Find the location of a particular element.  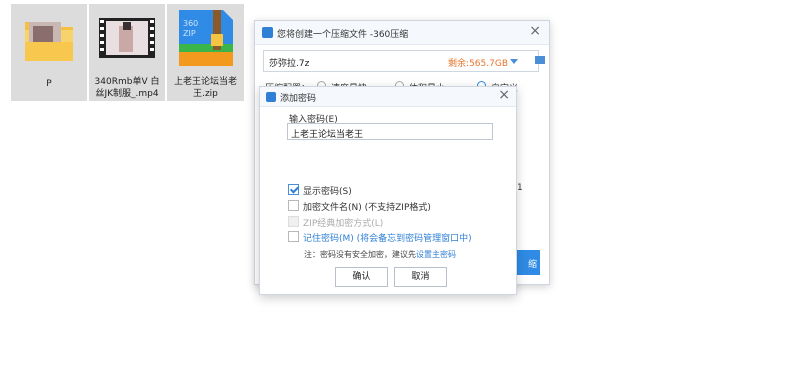

security-note: 注：密码没有安全加密，建议先设置主密码 is located at coordinates (380, 254).